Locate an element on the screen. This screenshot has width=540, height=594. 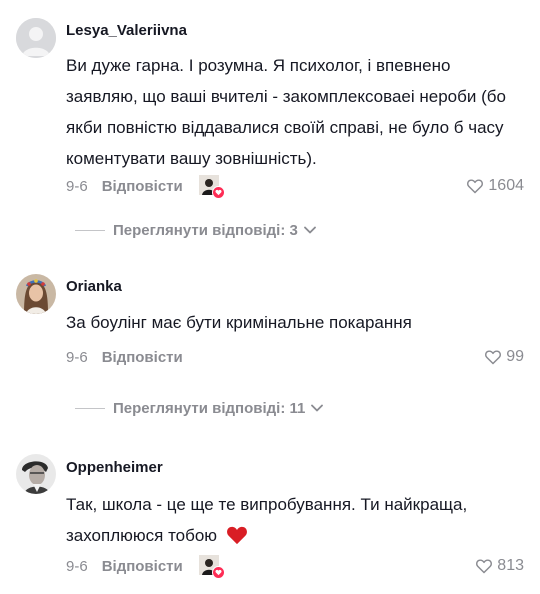
like-count: 813 is located at coordinates (510, 565).